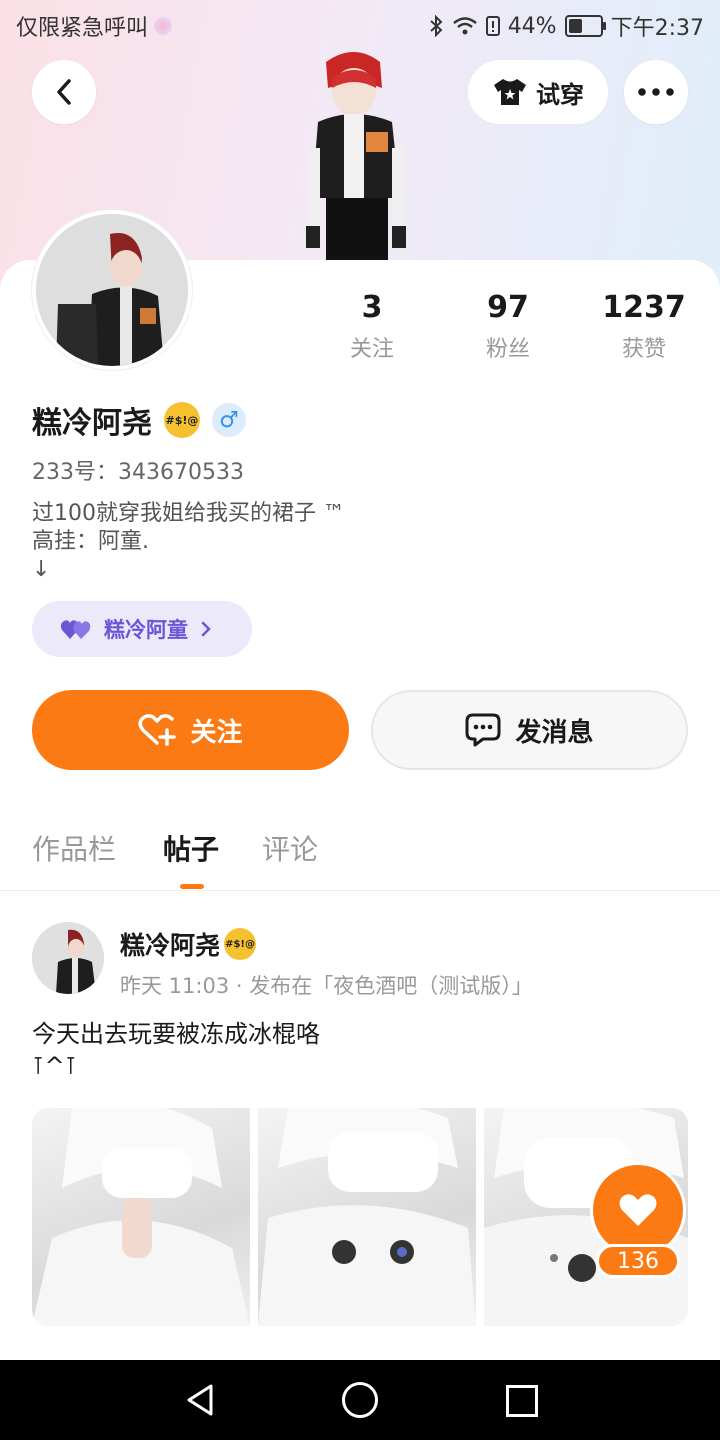  I want to click on stat-likes: 1237 获赞, so click(644, 326).